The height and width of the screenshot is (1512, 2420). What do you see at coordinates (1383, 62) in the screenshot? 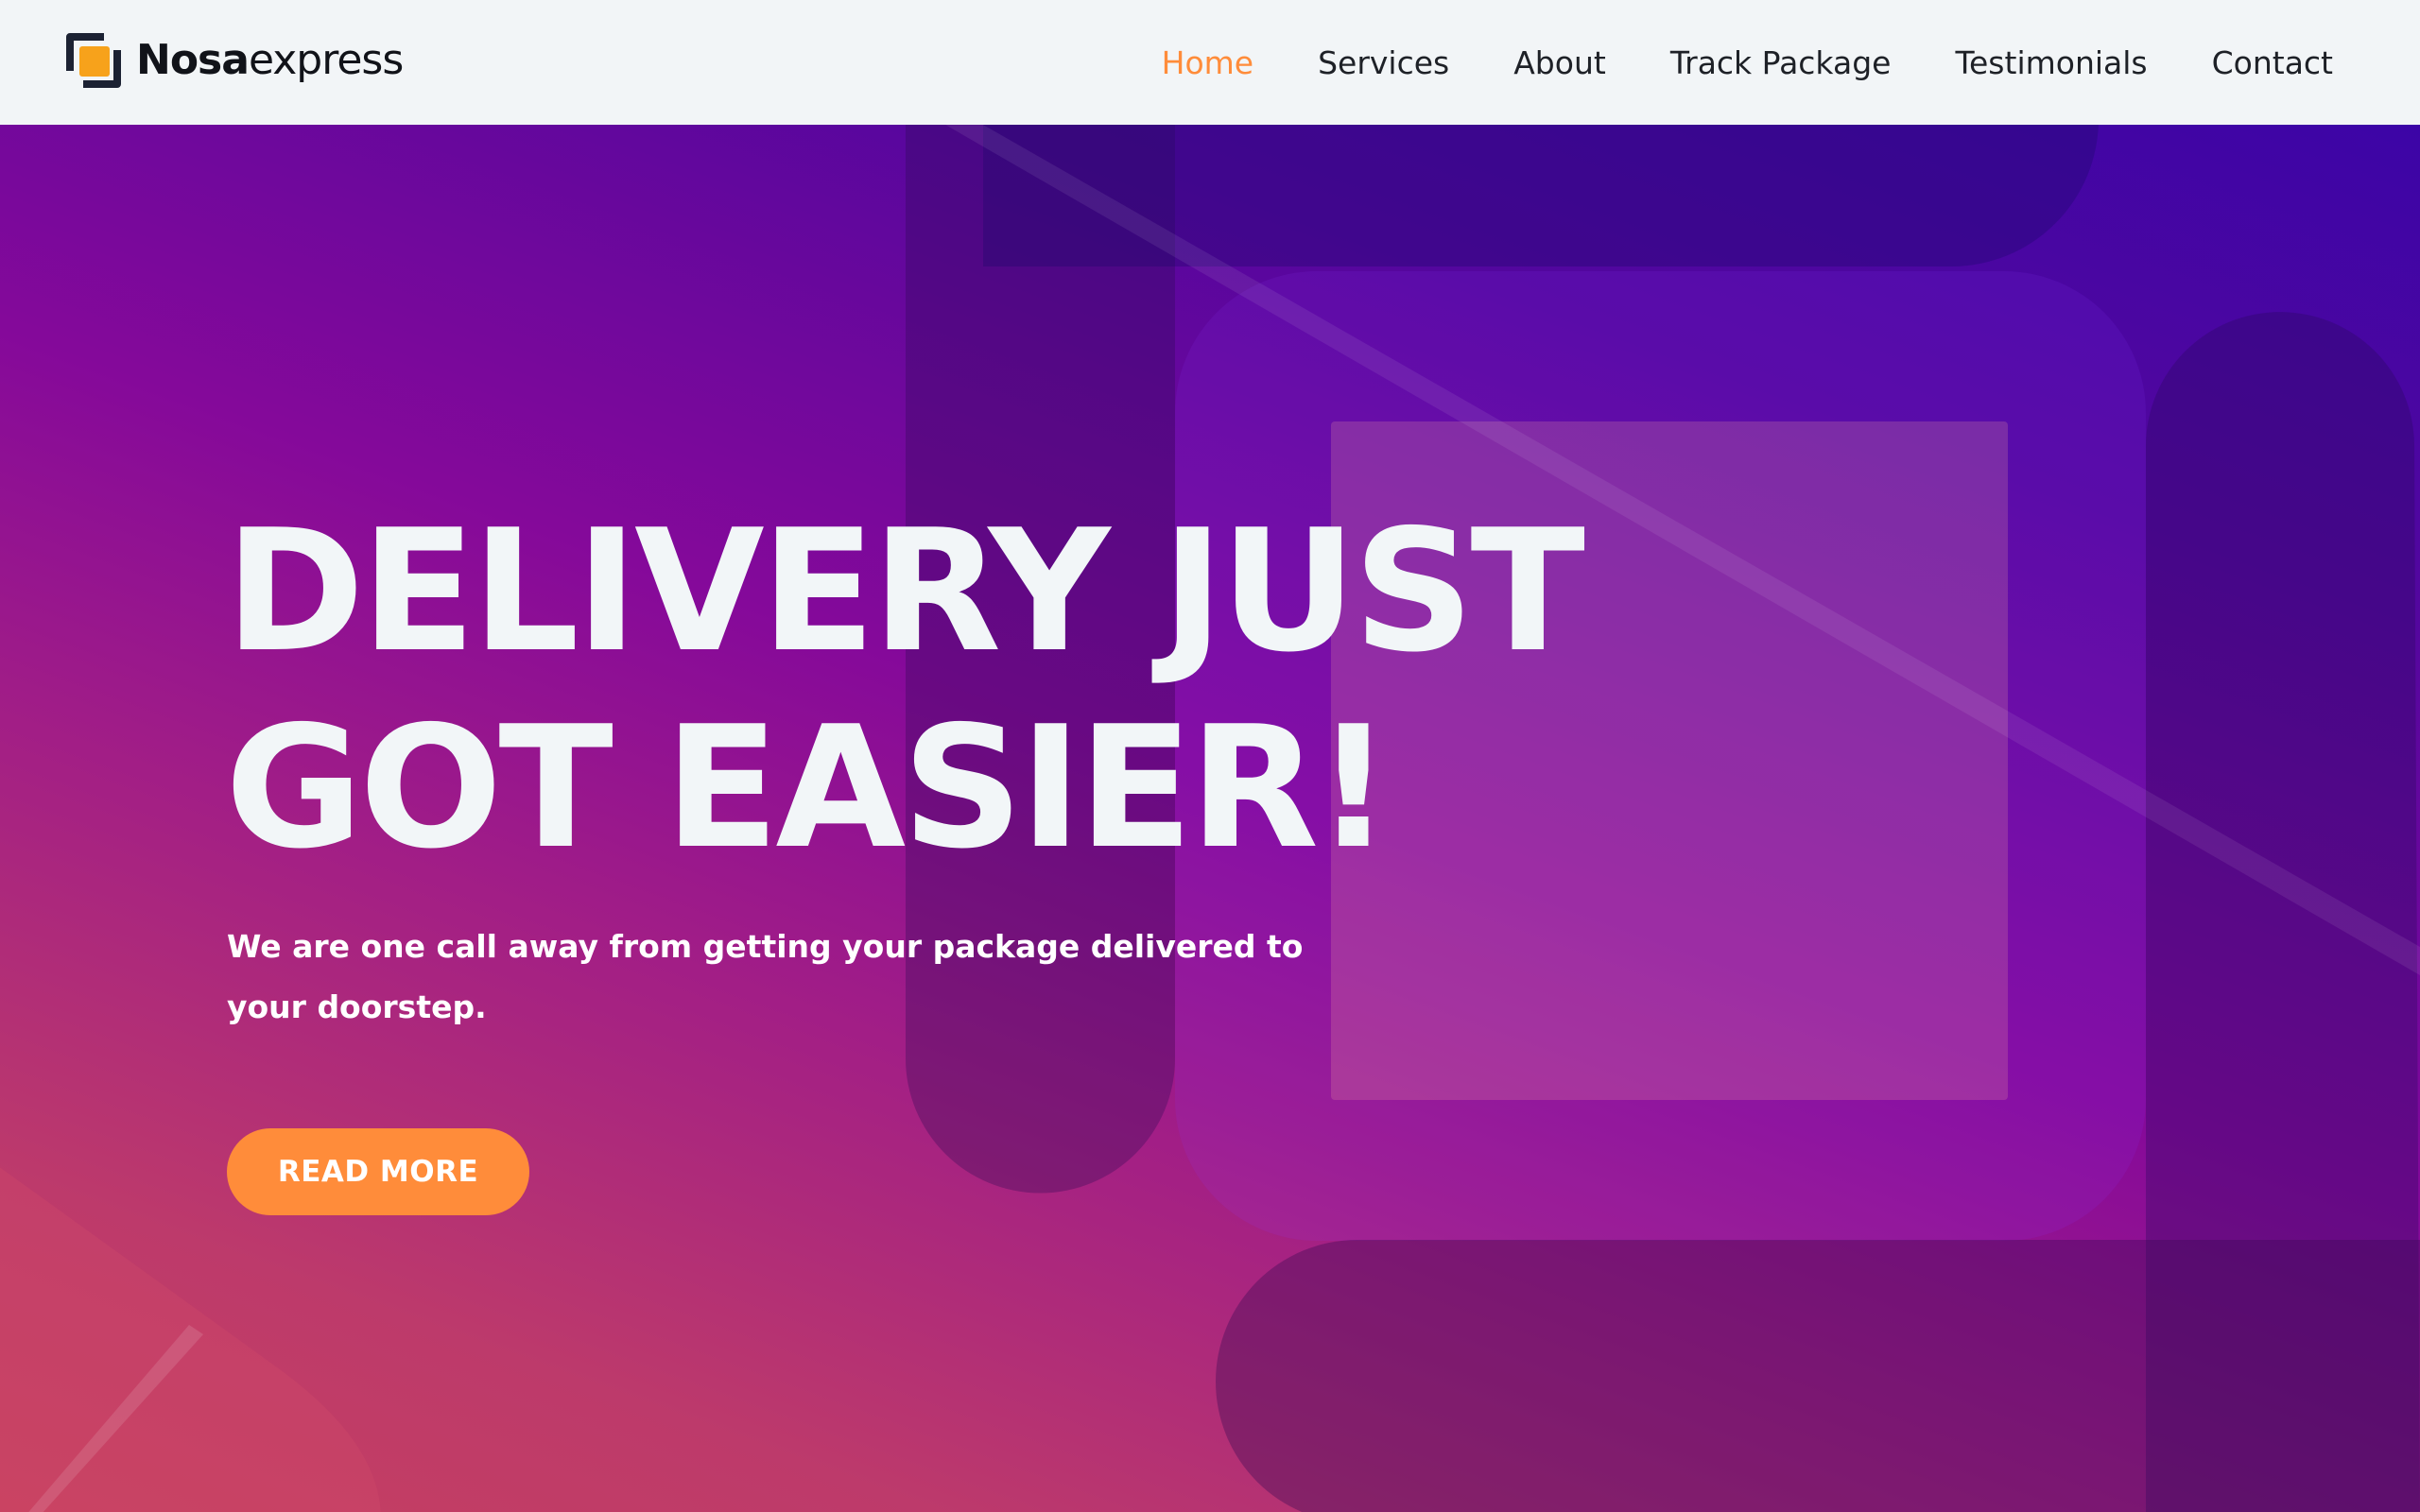
I see `nav-item-services: Services` at bounding box center [1383, 62].